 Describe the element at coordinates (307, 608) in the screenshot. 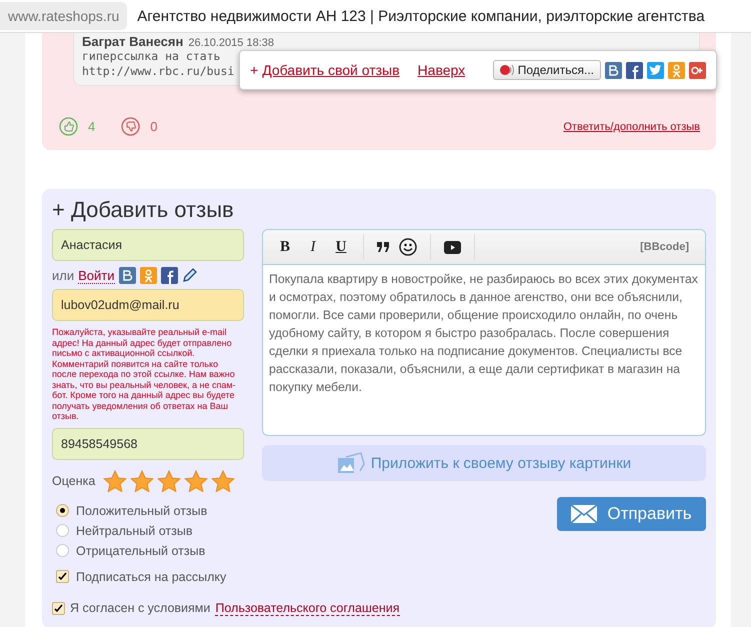

I see `terms-link: Пользовательского соглашения` at that location.